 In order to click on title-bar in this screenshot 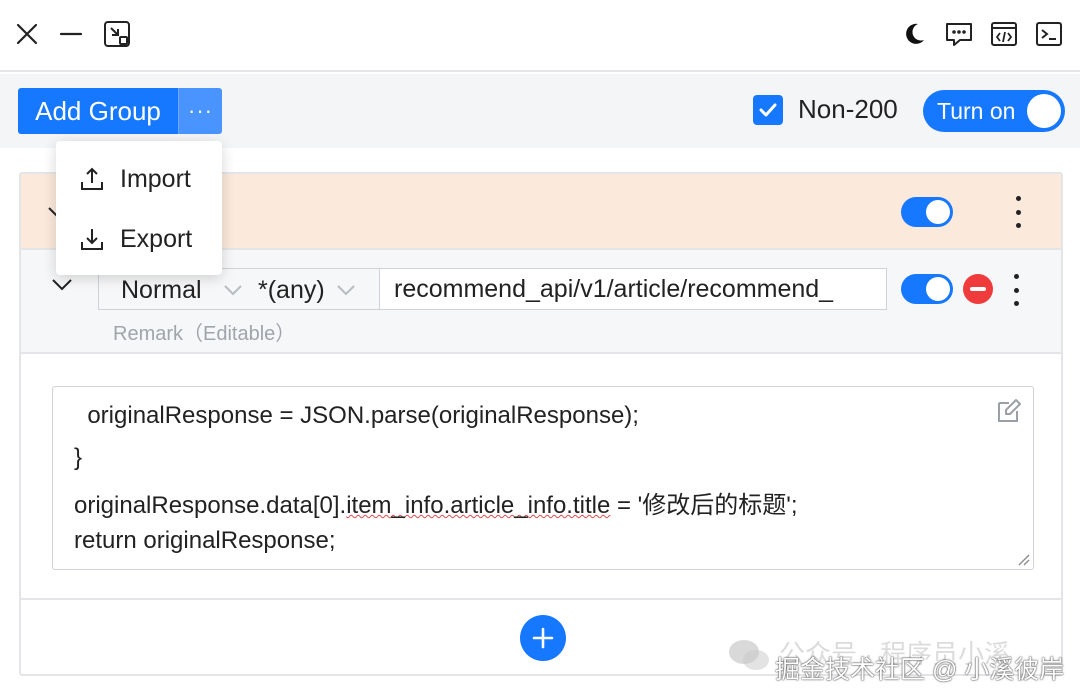, I will do `click(540, 36)`.